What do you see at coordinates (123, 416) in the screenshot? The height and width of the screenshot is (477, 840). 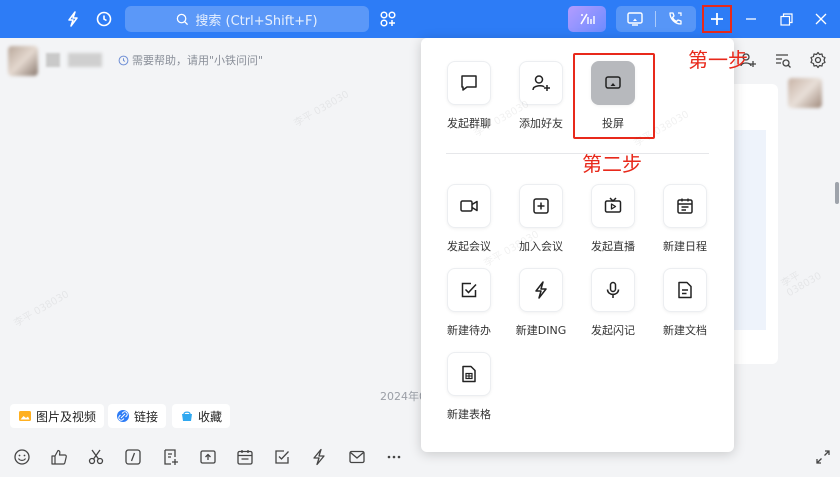 I see `link-icon` at bounding box center [123, 416].